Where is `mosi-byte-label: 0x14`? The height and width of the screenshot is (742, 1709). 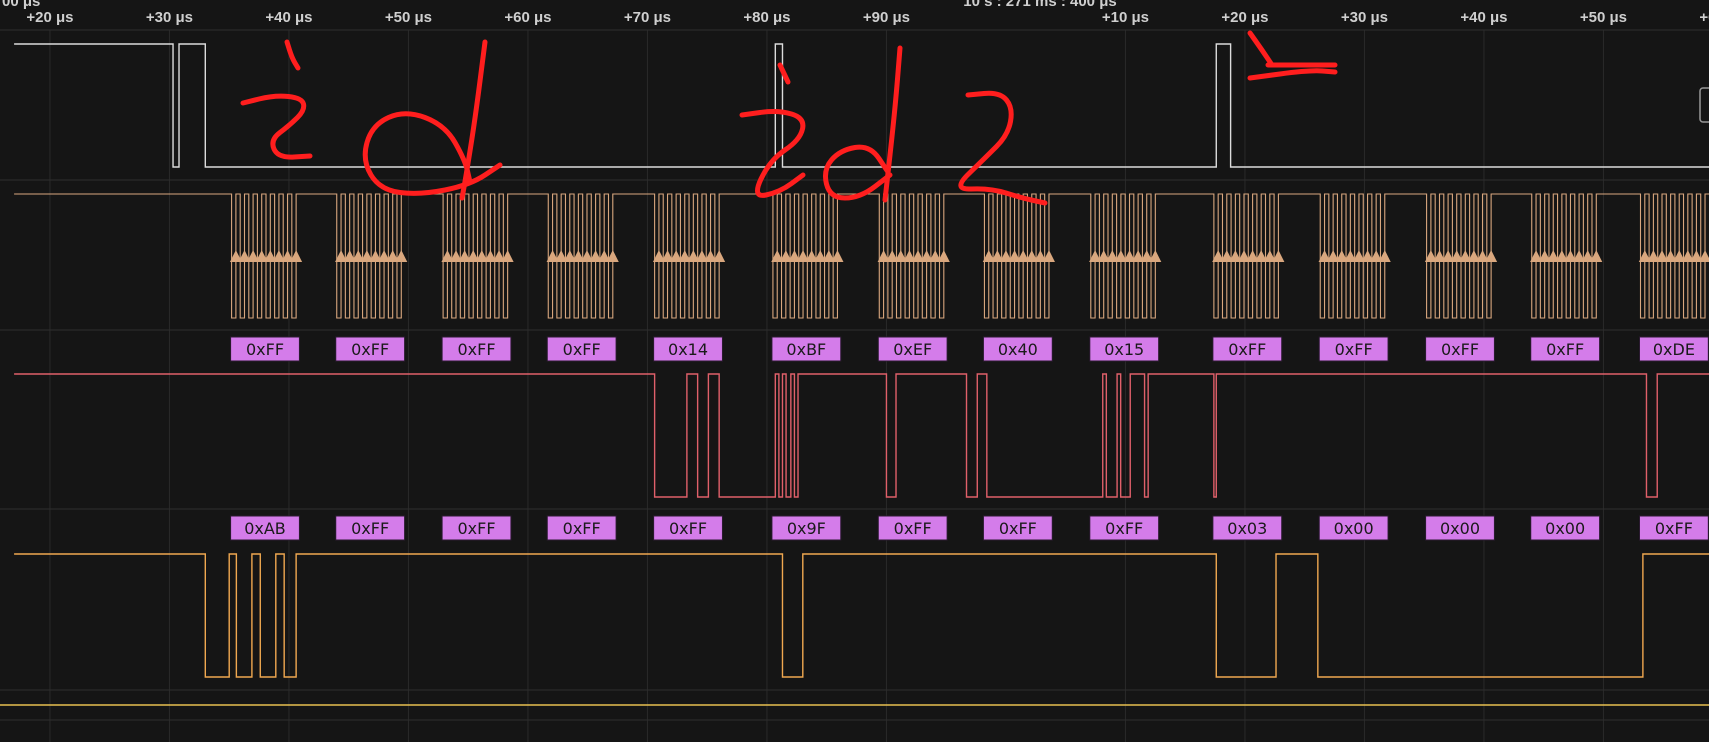
mosi-byte-label: 0x14 is located at coordinates (688, 349).